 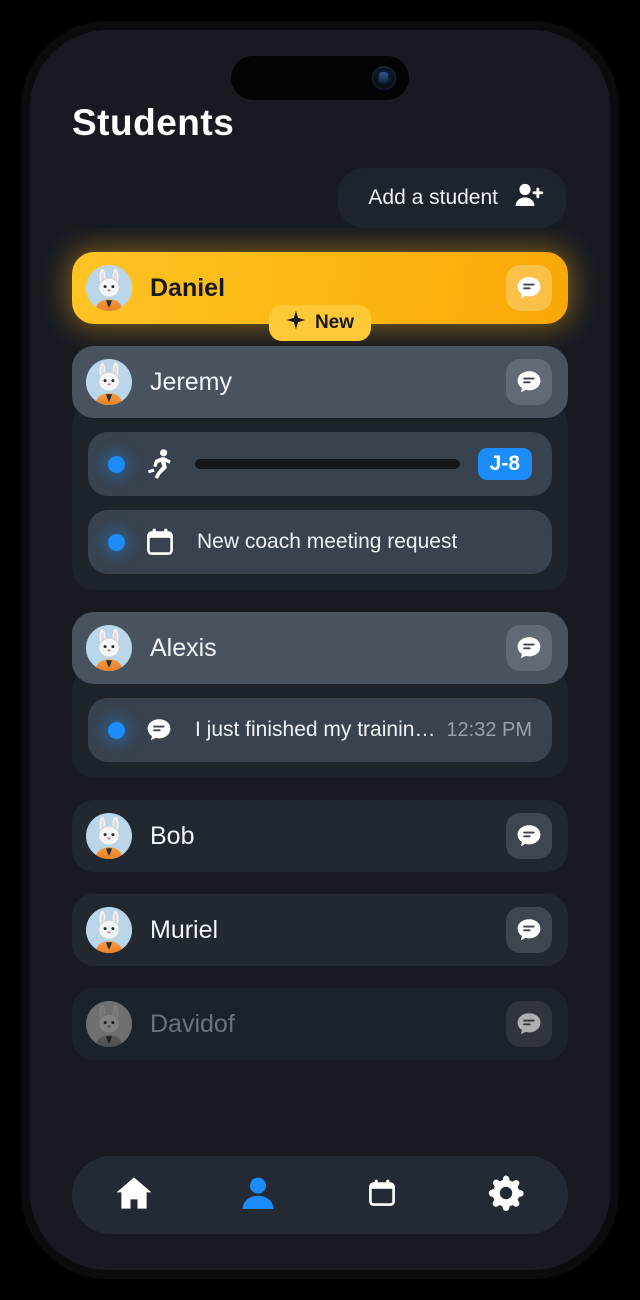 I want to click on student-name: Alexis, so click(x=183, y=647).